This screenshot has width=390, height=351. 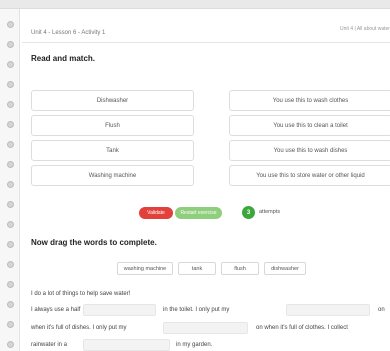 I want to click on exercise-text: in the toilet. I only put my, so click(x=196, y=310).